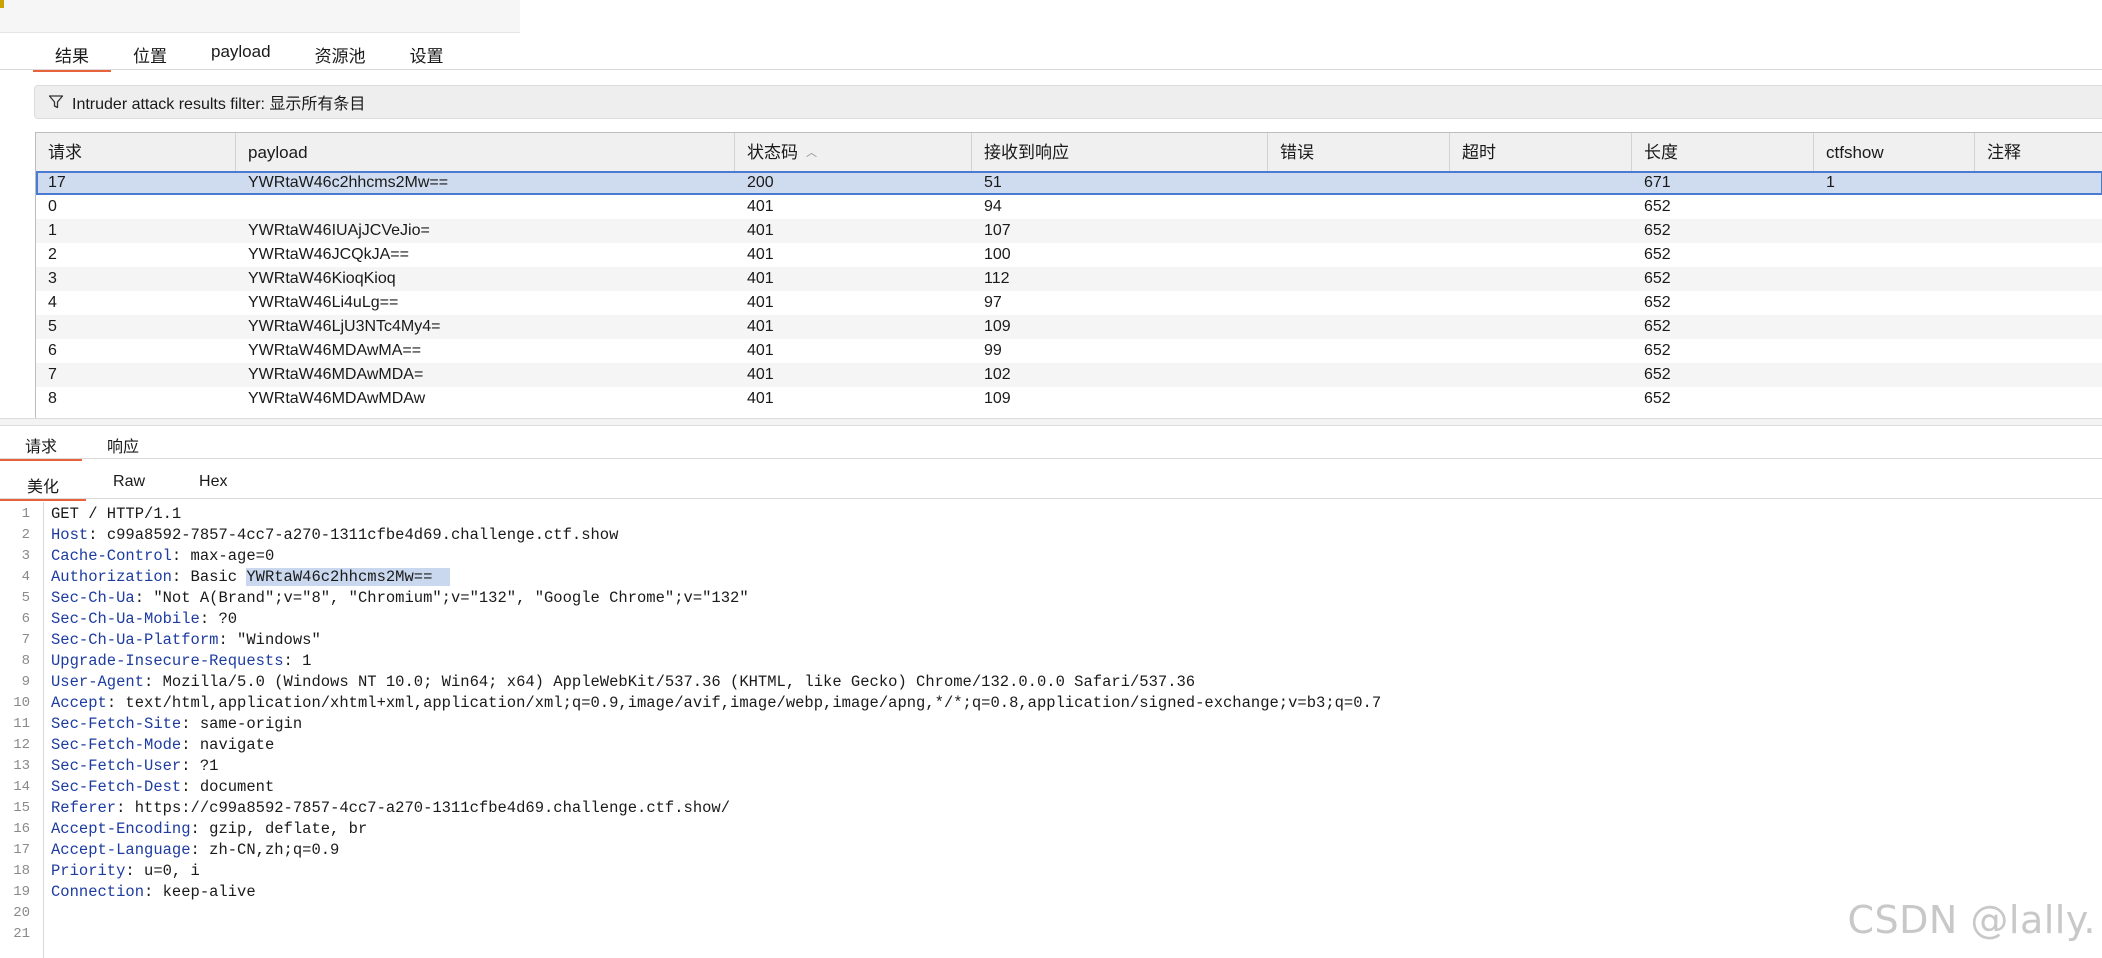  What do you see at coordinates (21, 787) in the screenshot?
I see `line-number: 14` at bounding box center [21, 787].